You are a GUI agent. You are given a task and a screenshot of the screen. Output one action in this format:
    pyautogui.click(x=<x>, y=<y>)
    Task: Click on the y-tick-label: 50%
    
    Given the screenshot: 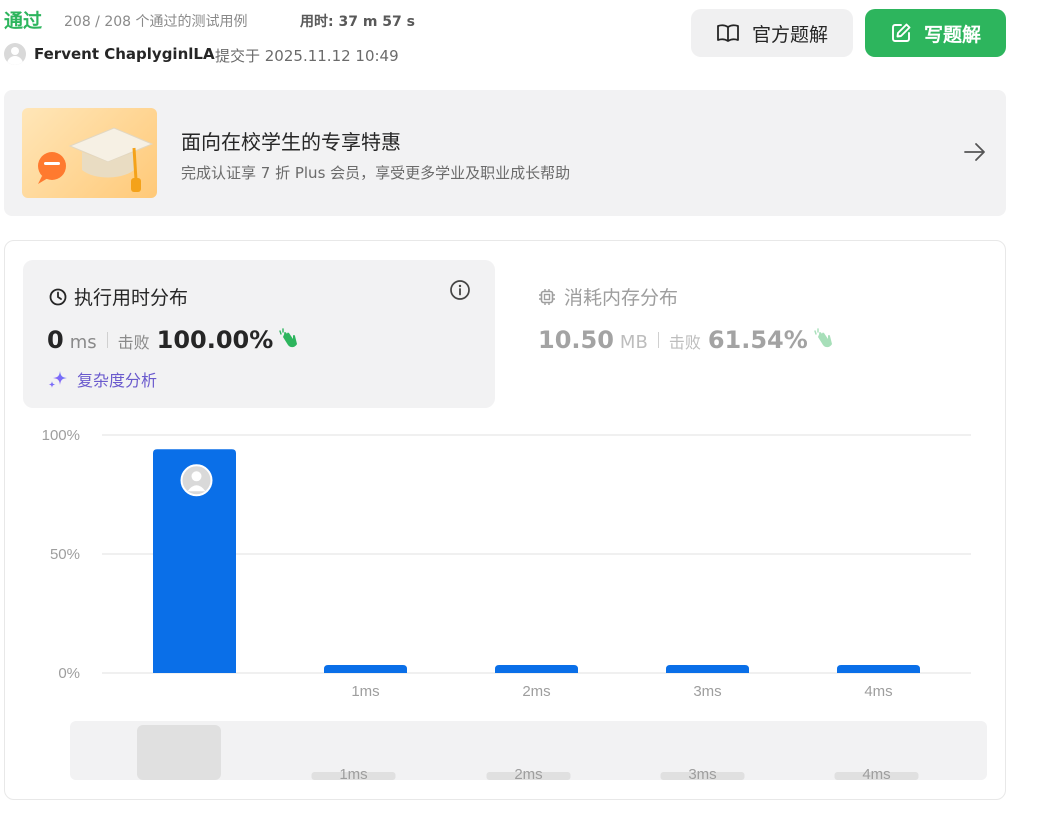 What is the action you would take?
    pyautogui.click(x=65, y=554)
    